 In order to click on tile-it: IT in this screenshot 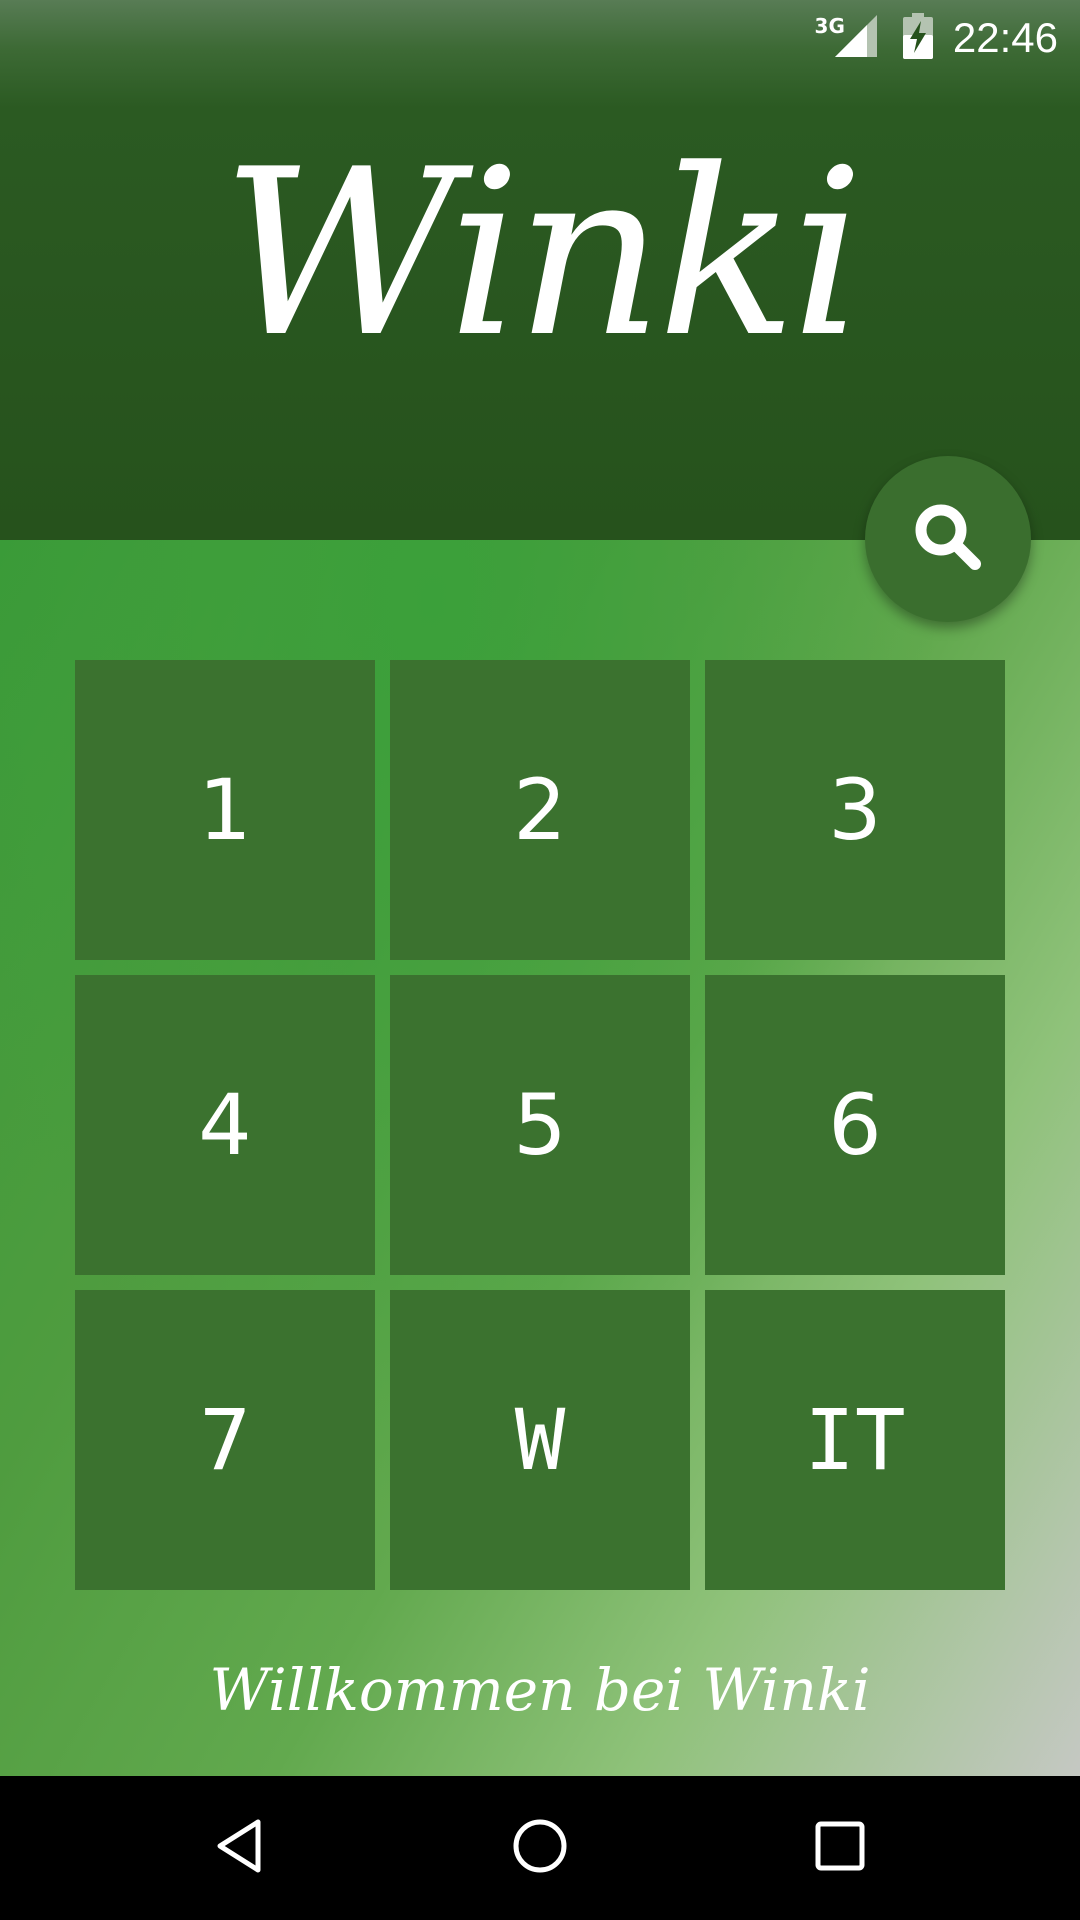, I will do `click(855, 1440)`.